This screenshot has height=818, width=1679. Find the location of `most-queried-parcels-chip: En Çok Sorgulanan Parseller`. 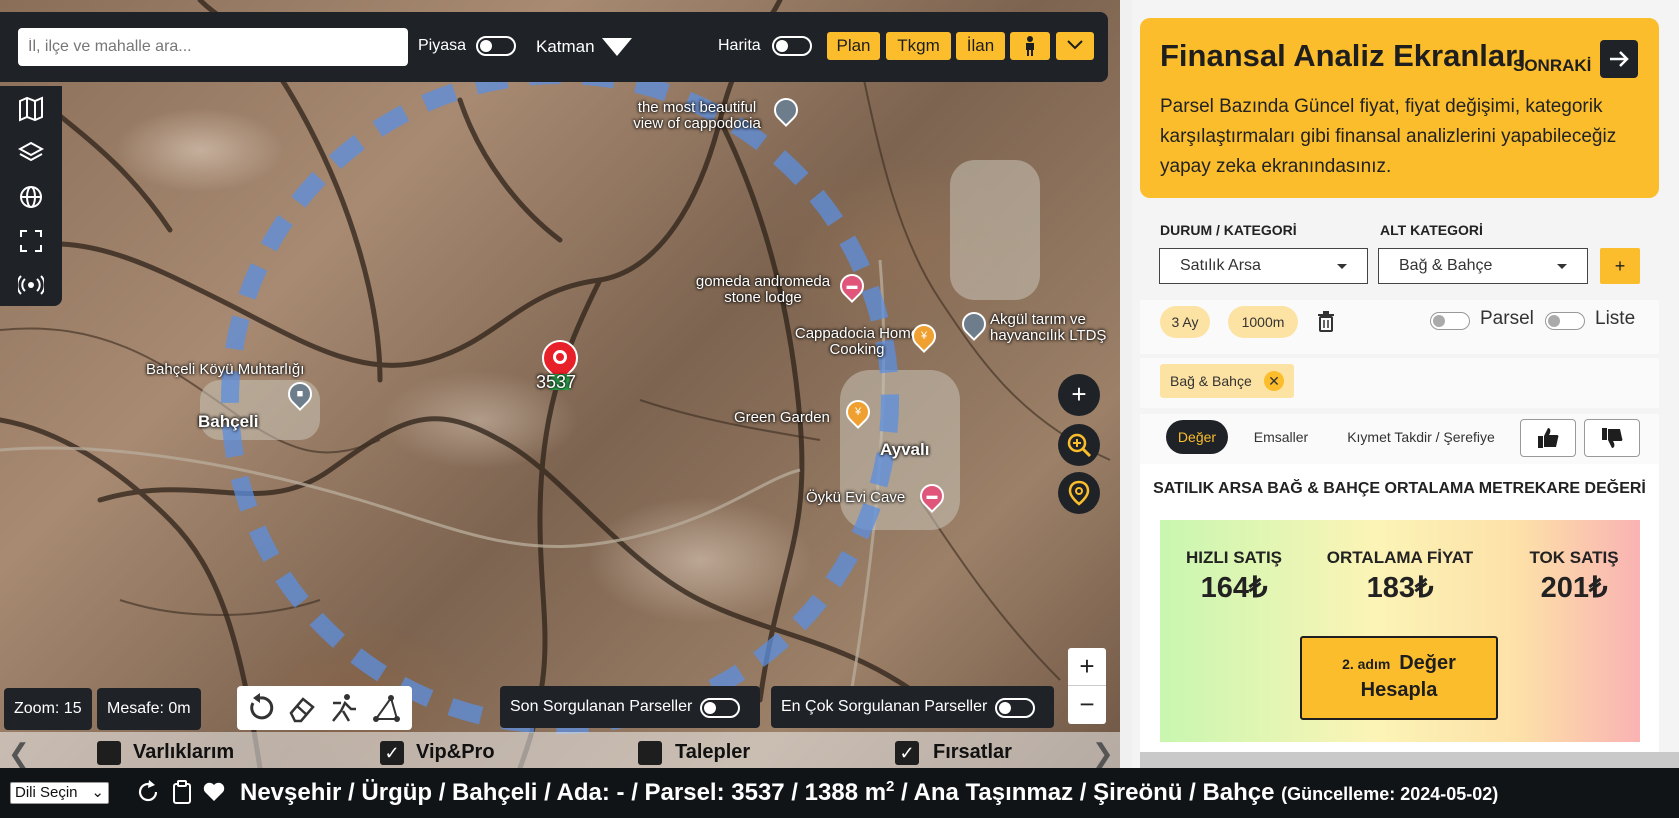

most-queried-parcels-chip: En Çok Sorgulanan Parseller is located at coordinates (912, 707).